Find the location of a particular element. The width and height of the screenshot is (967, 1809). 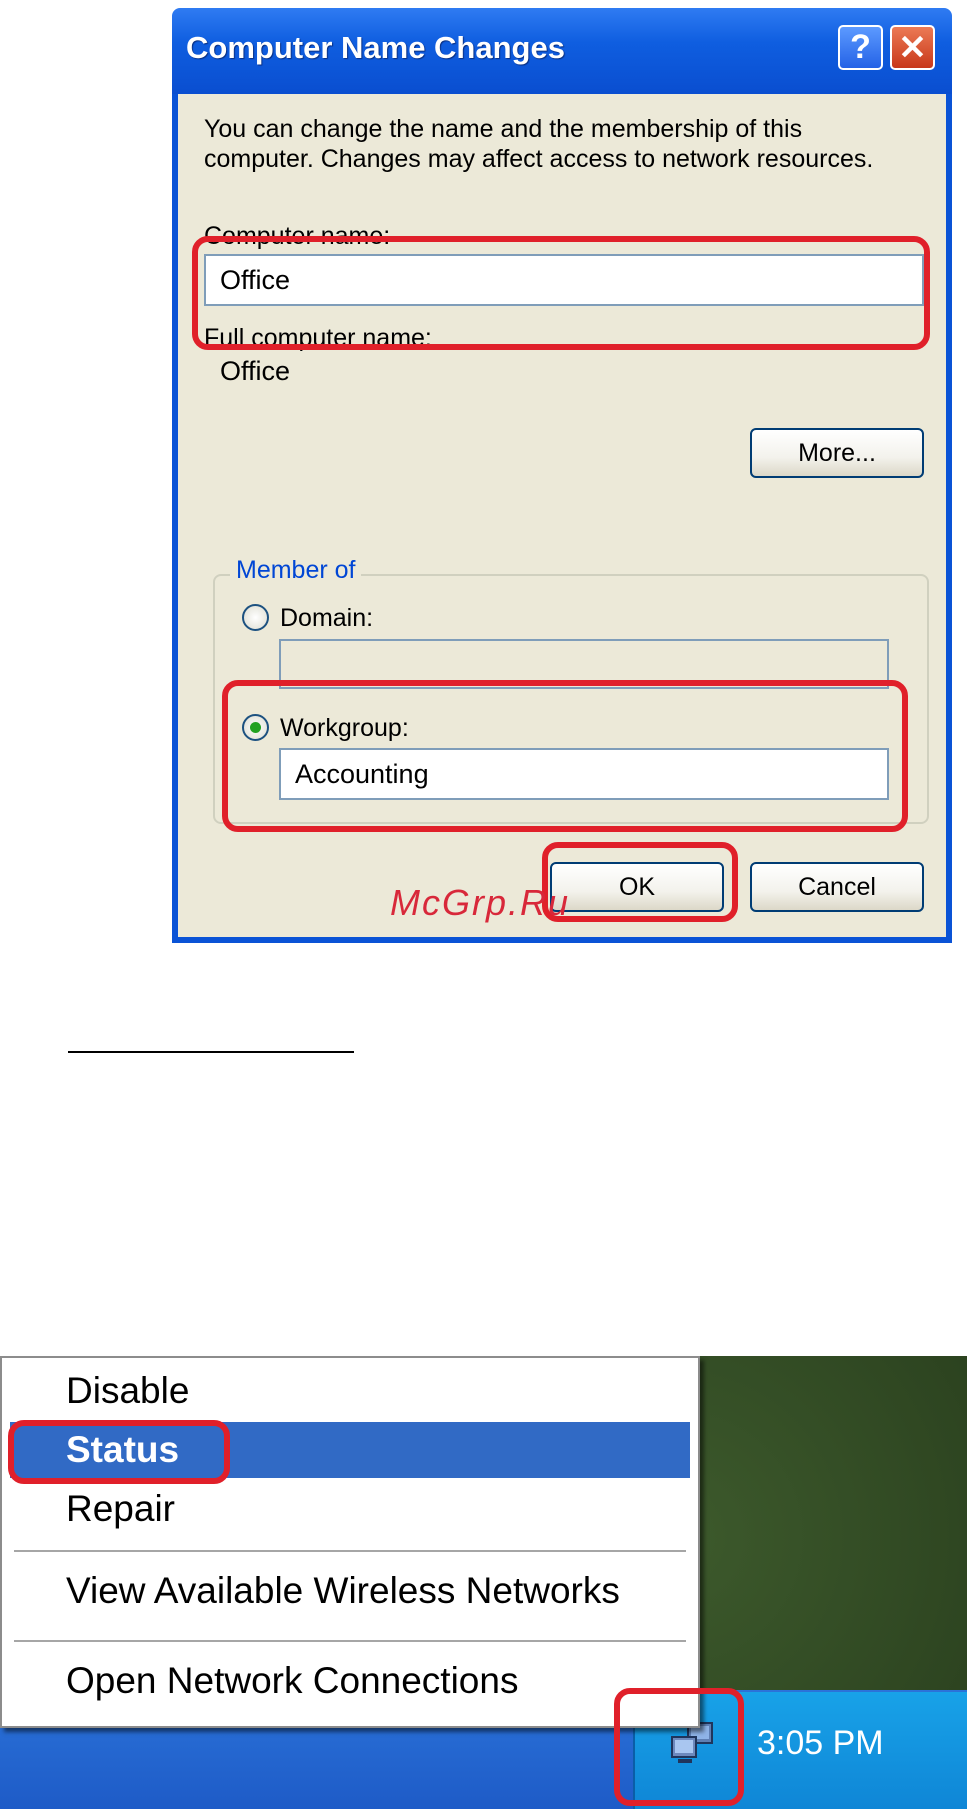

computer-name-input: Office is located at coordinates (564, 280).